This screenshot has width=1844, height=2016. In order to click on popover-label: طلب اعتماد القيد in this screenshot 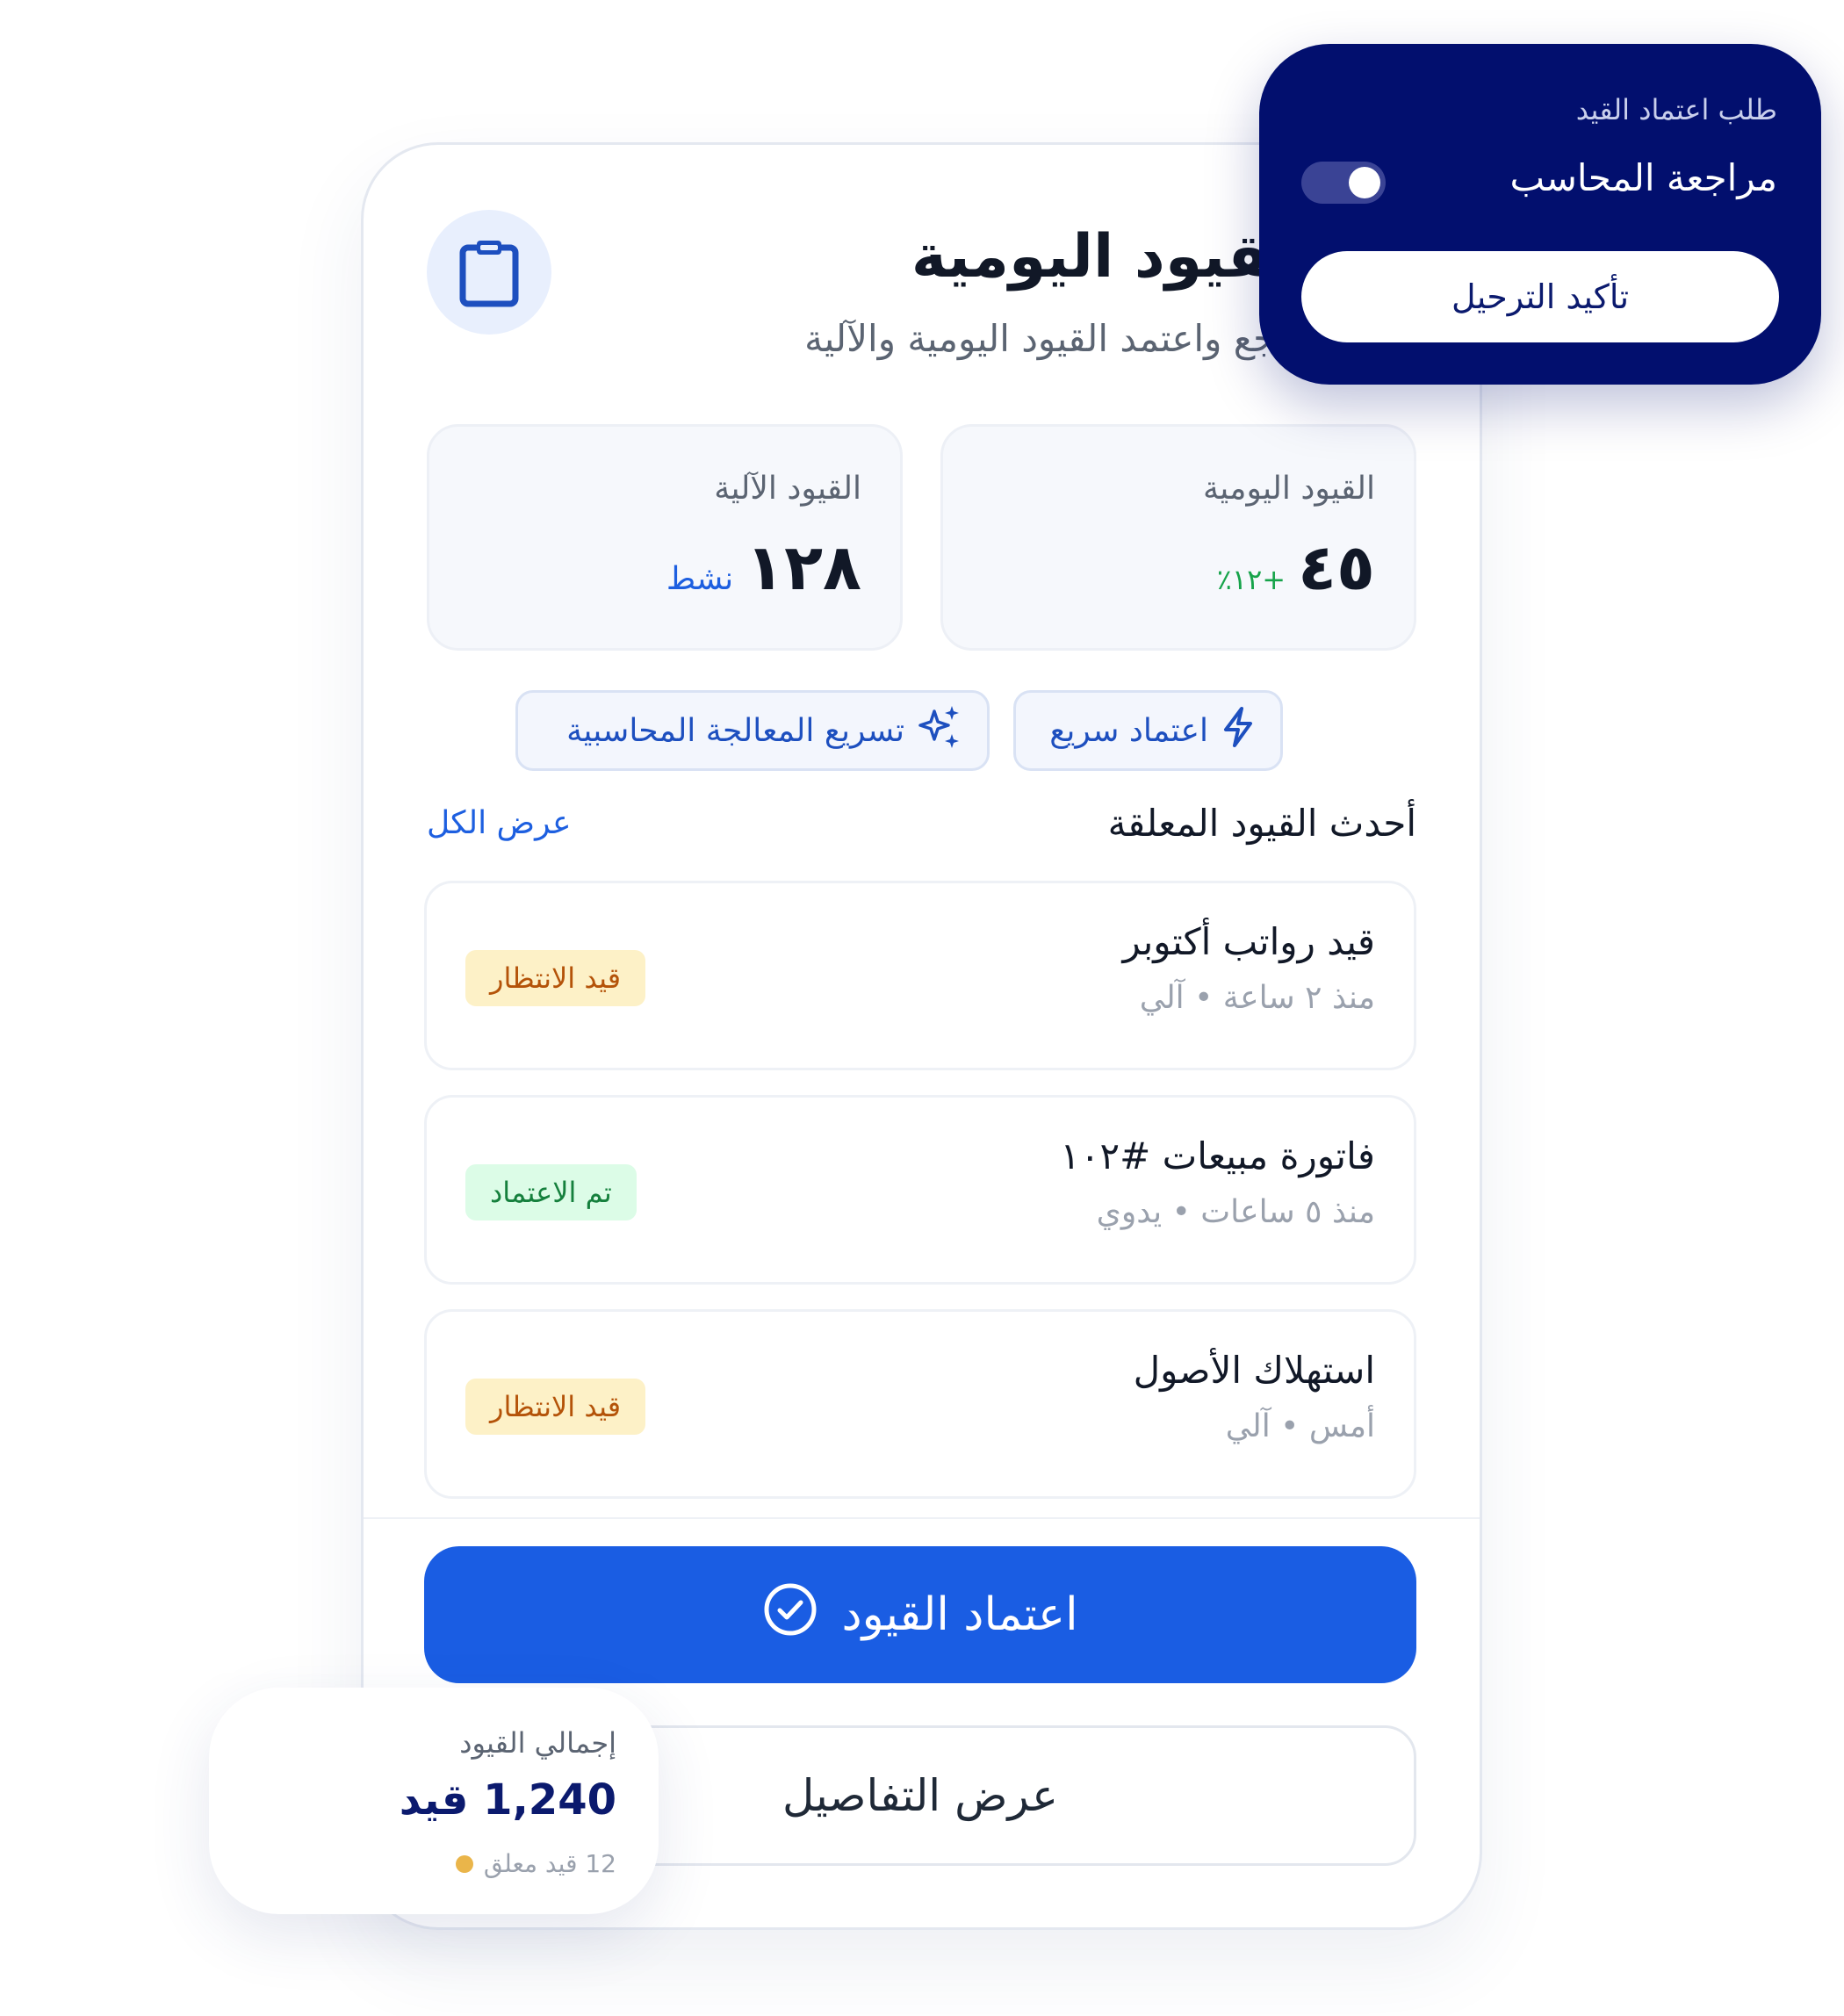, I will do `click(1676, 109)`.